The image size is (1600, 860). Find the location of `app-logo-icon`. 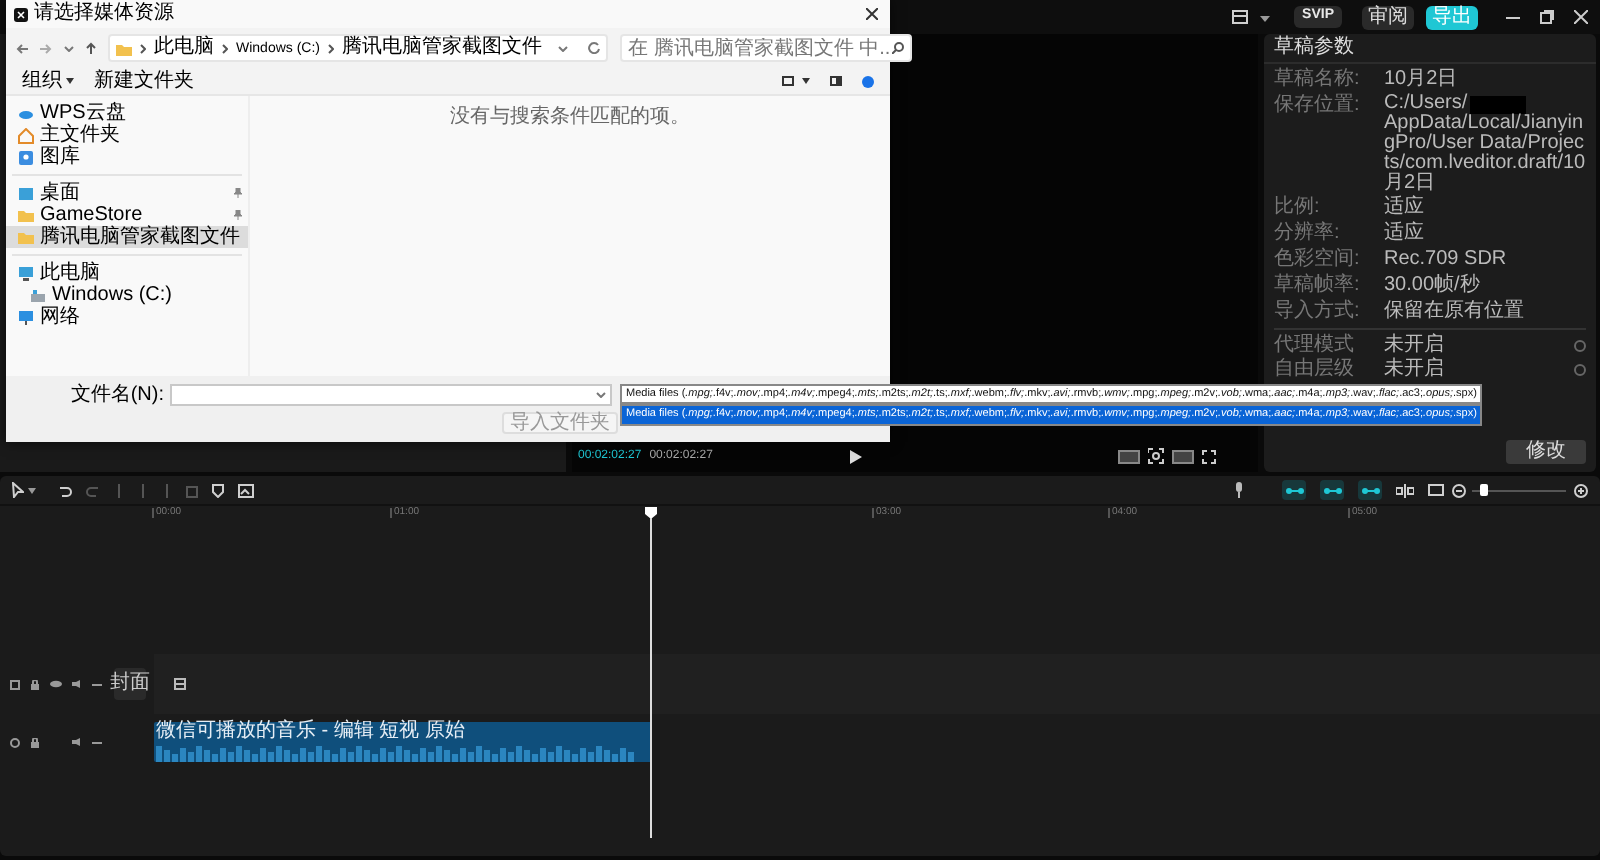

app-logo-icon is located at coordinates (21, 14).